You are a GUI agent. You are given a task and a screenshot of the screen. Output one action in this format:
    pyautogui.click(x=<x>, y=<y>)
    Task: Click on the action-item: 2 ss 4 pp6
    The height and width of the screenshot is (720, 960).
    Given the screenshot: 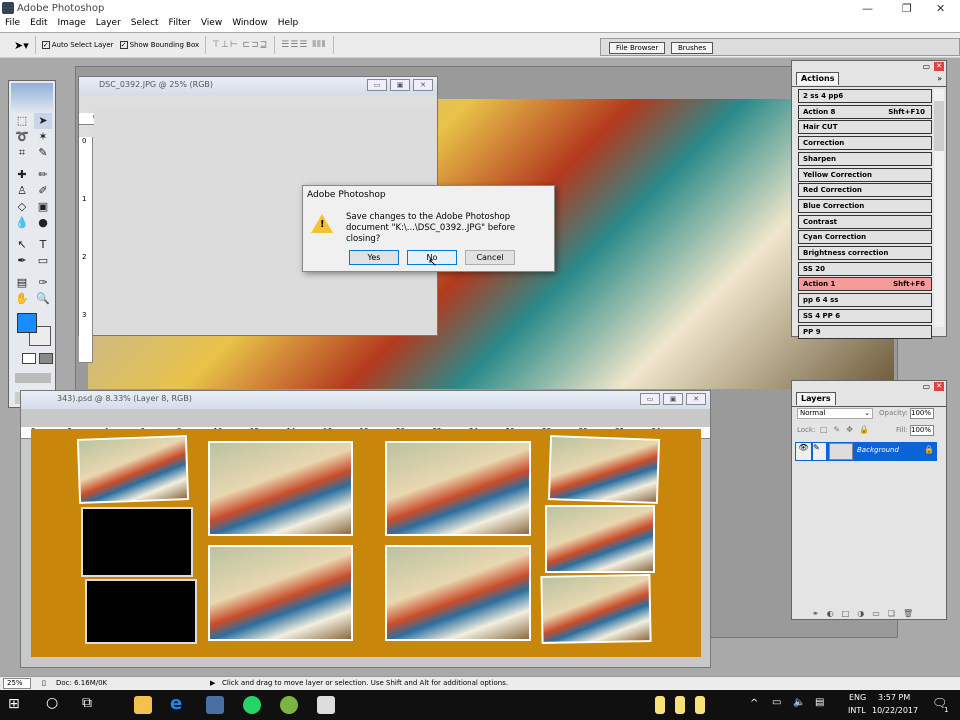 What is the action you would take?
    pyautogui.click(x=865, y=96)
    